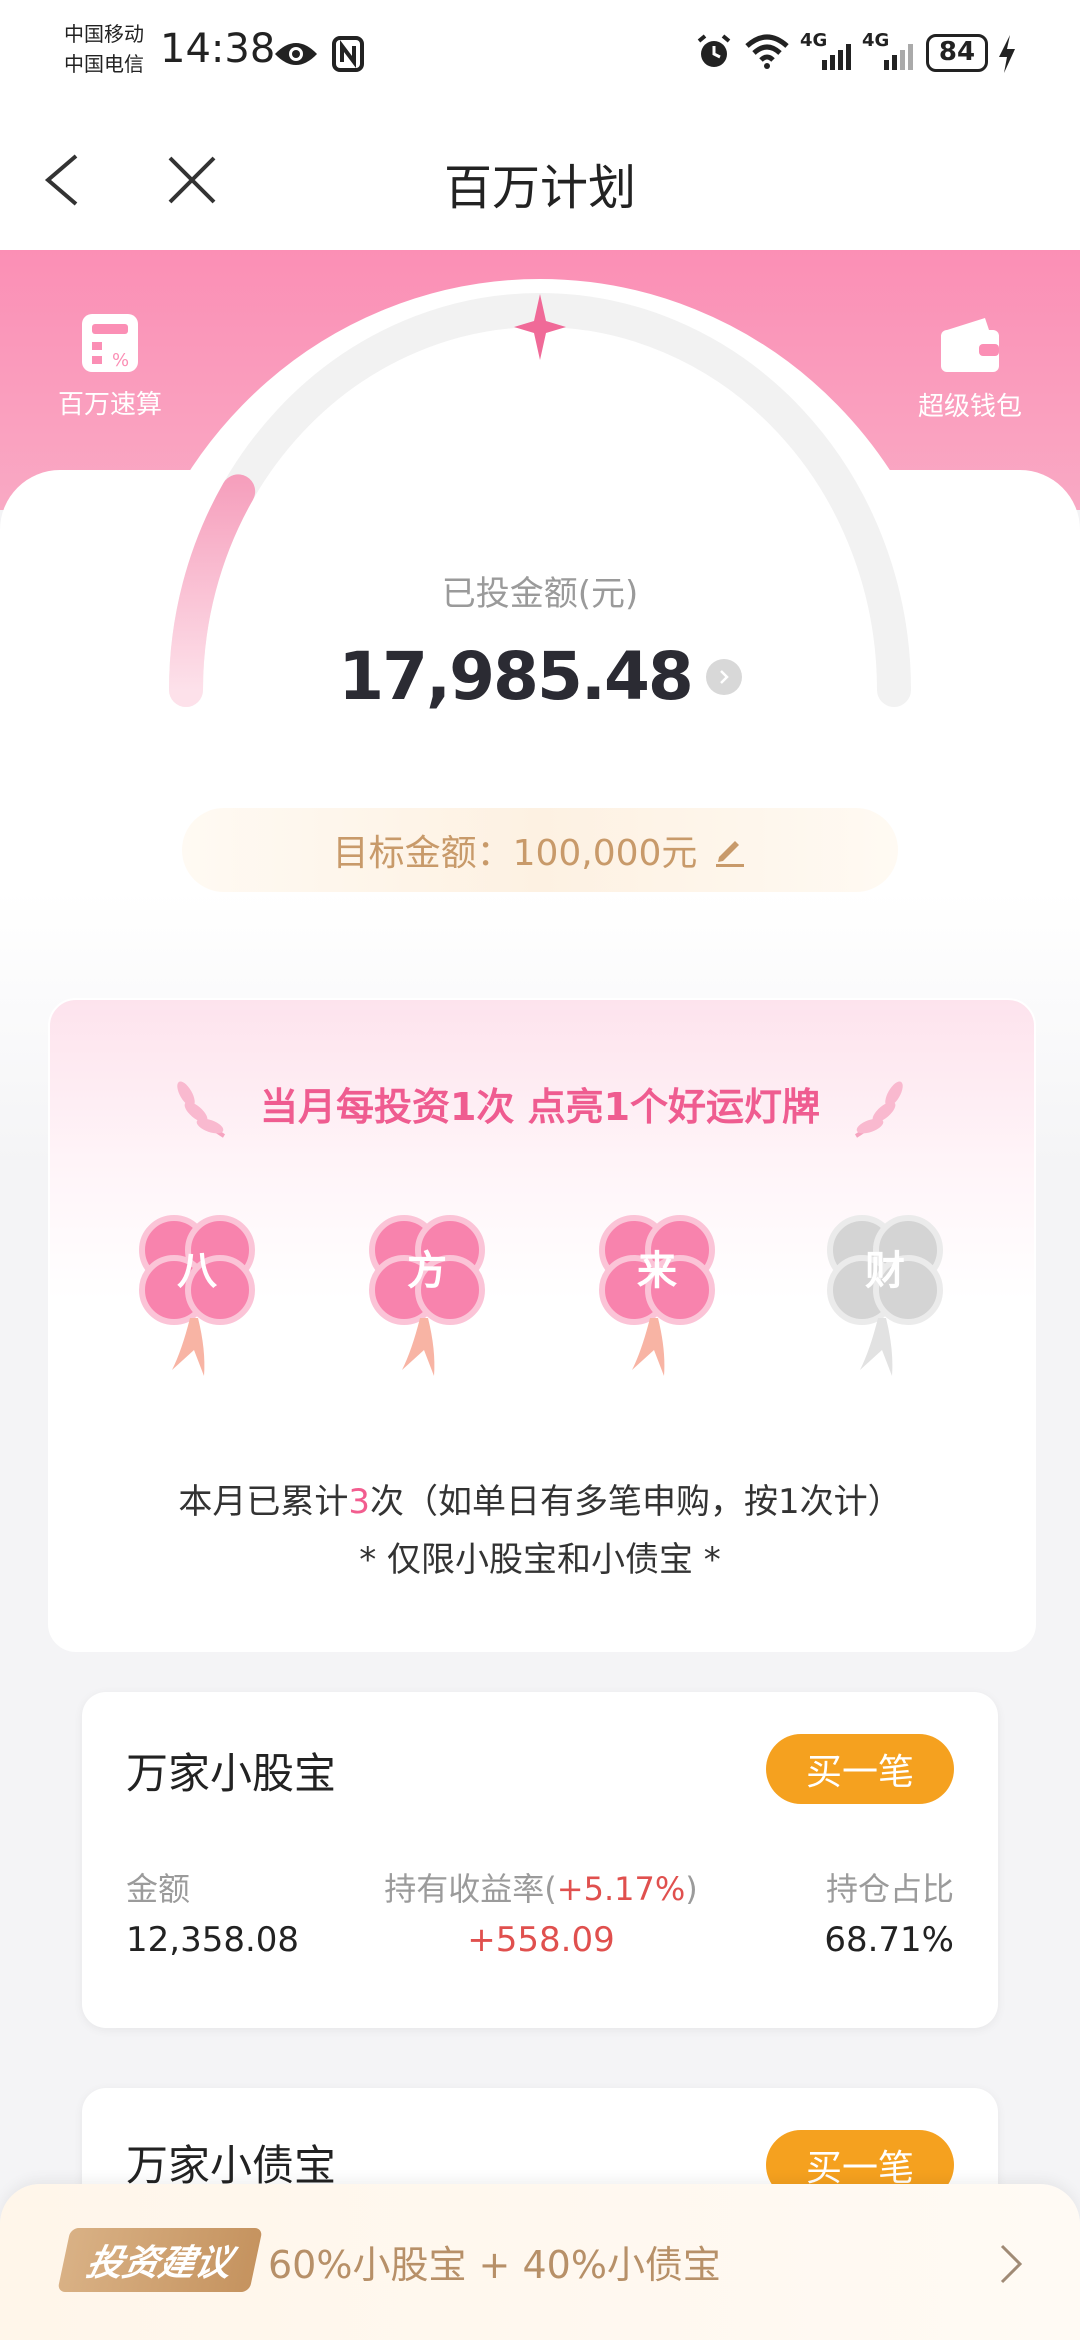 This screenshot has width=1080, height=2340. What do you see at coordinates (494, 2265) in the screenshot?
I see `advice-text: 60%小股宝 + 40%小债宝` at bounding box center [494, 2265].